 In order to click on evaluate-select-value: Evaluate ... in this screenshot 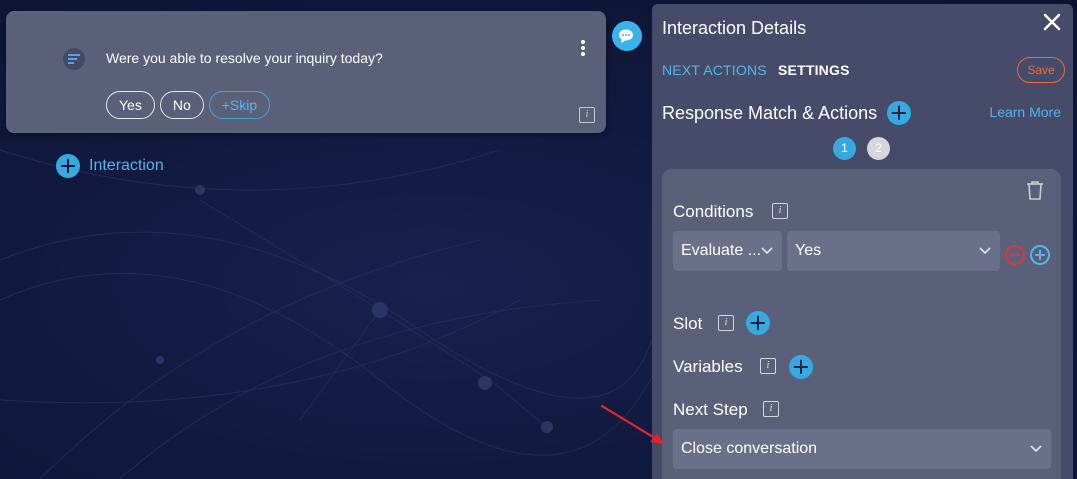, I will do `click(721, 250)`.